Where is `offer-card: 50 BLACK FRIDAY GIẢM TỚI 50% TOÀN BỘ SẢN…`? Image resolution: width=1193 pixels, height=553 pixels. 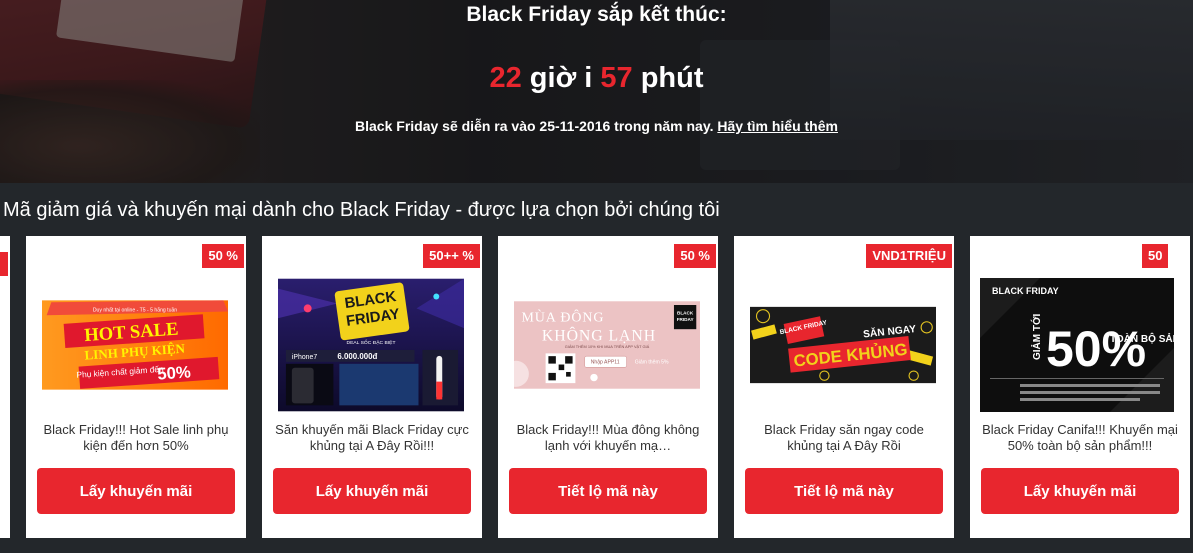
offer-card: 50 BLACK FRIDAY GIẢM TỚI 50% TOÀN BỘ SẢN… is located at coordinates (1080, 387).